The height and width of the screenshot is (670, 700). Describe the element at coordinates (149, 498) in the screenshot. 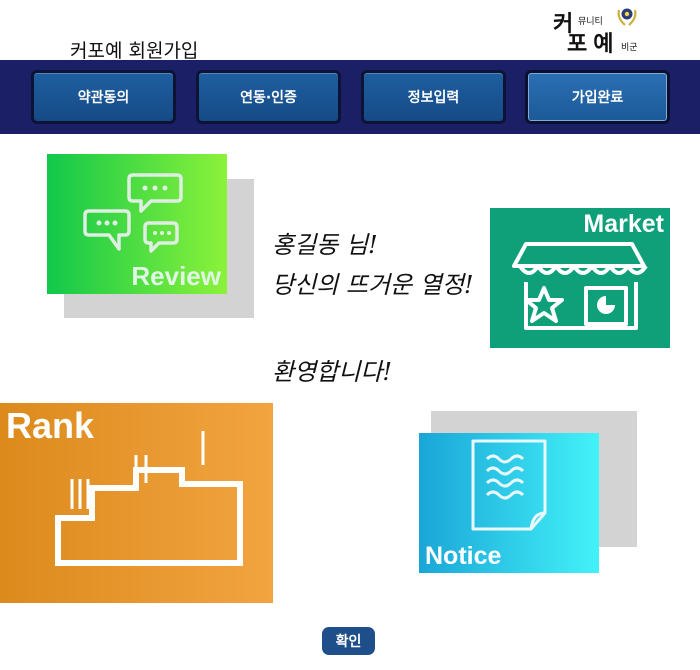

I see `podium-icon` at that location.